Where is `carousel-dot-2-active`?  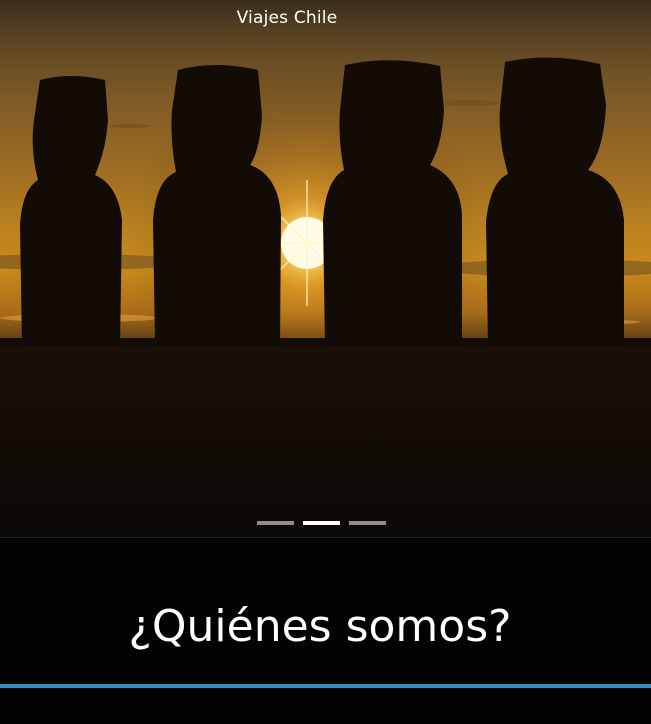
carousel-dot-2-active is located at coordinates (321, 523).